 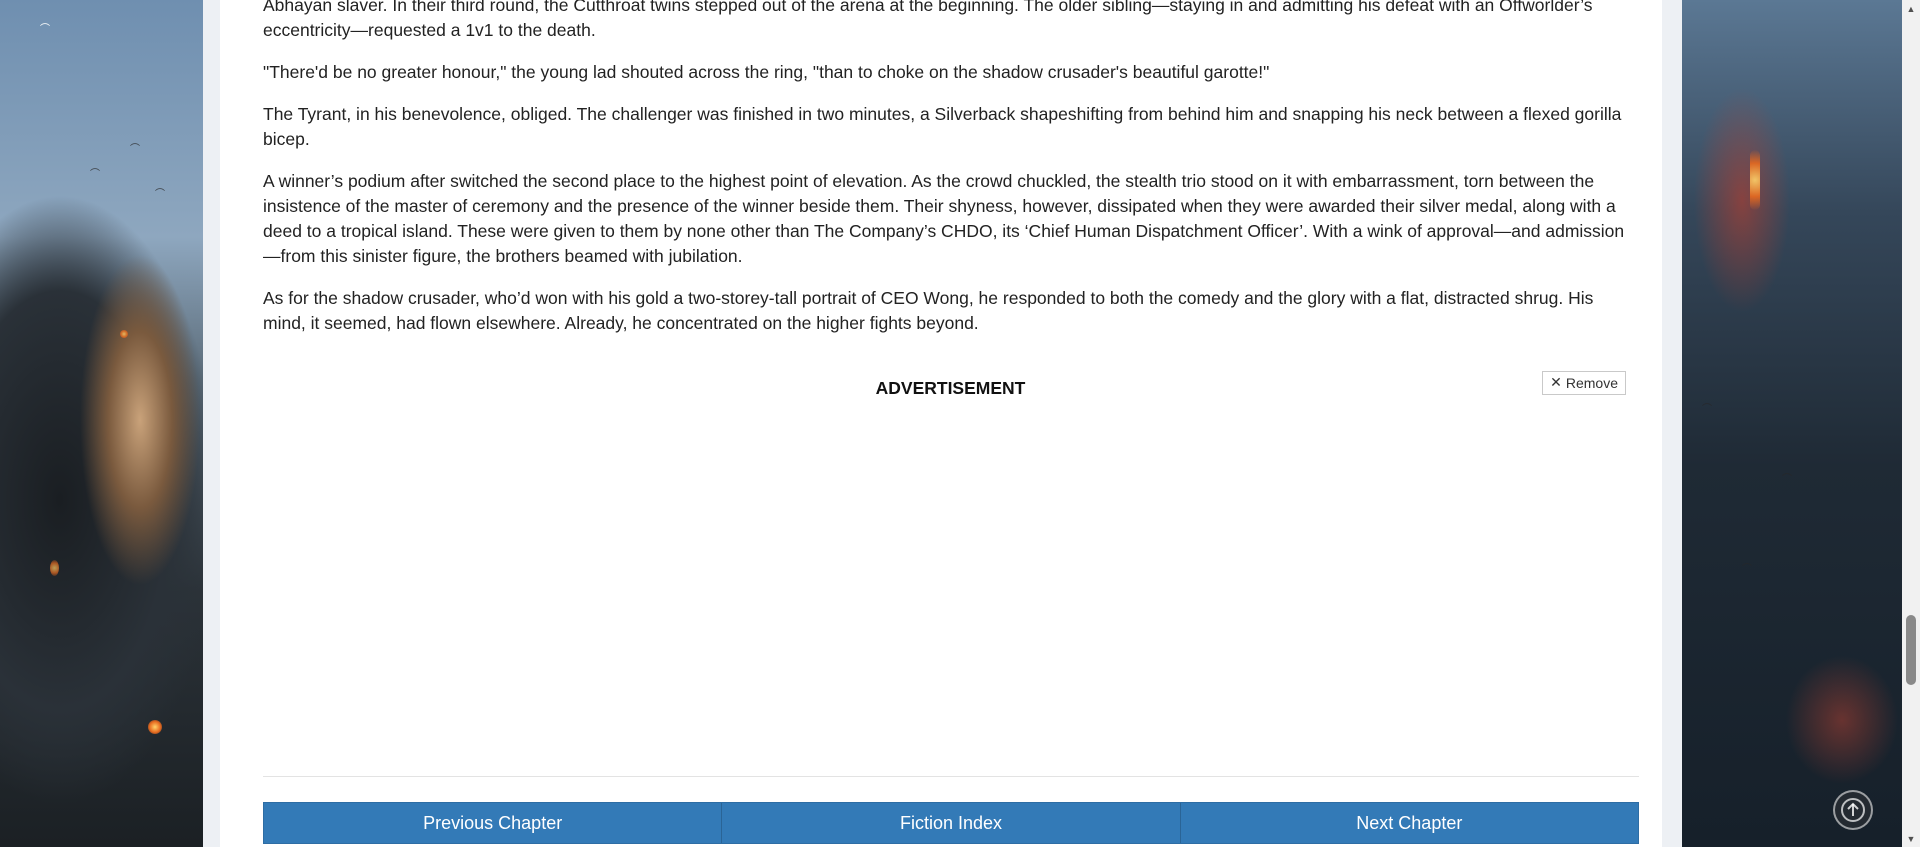 I want to click on scroll-up-arrow-icon: ▲, so click(x=1911, y=8).